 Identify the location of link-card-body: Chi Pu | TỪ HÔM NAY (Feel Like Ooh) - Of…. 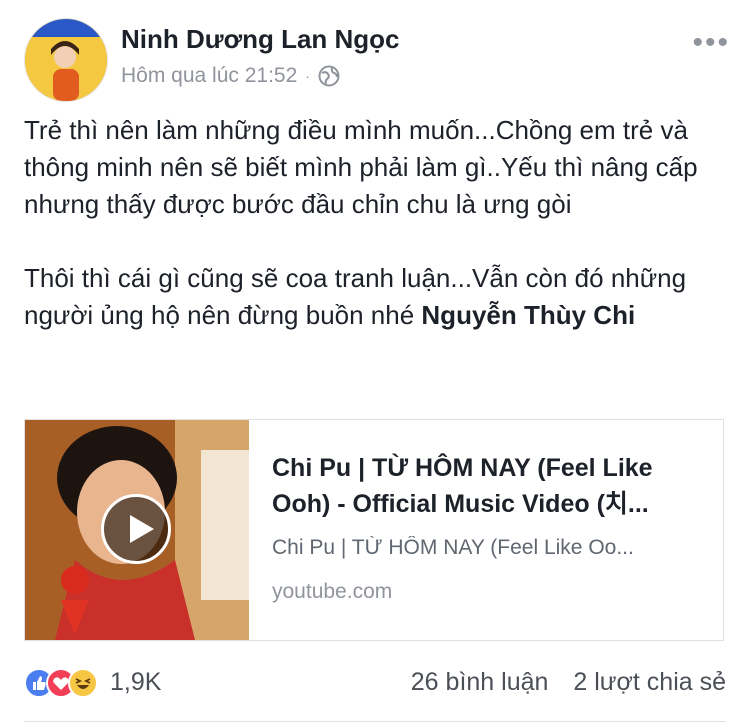
(491, 527).